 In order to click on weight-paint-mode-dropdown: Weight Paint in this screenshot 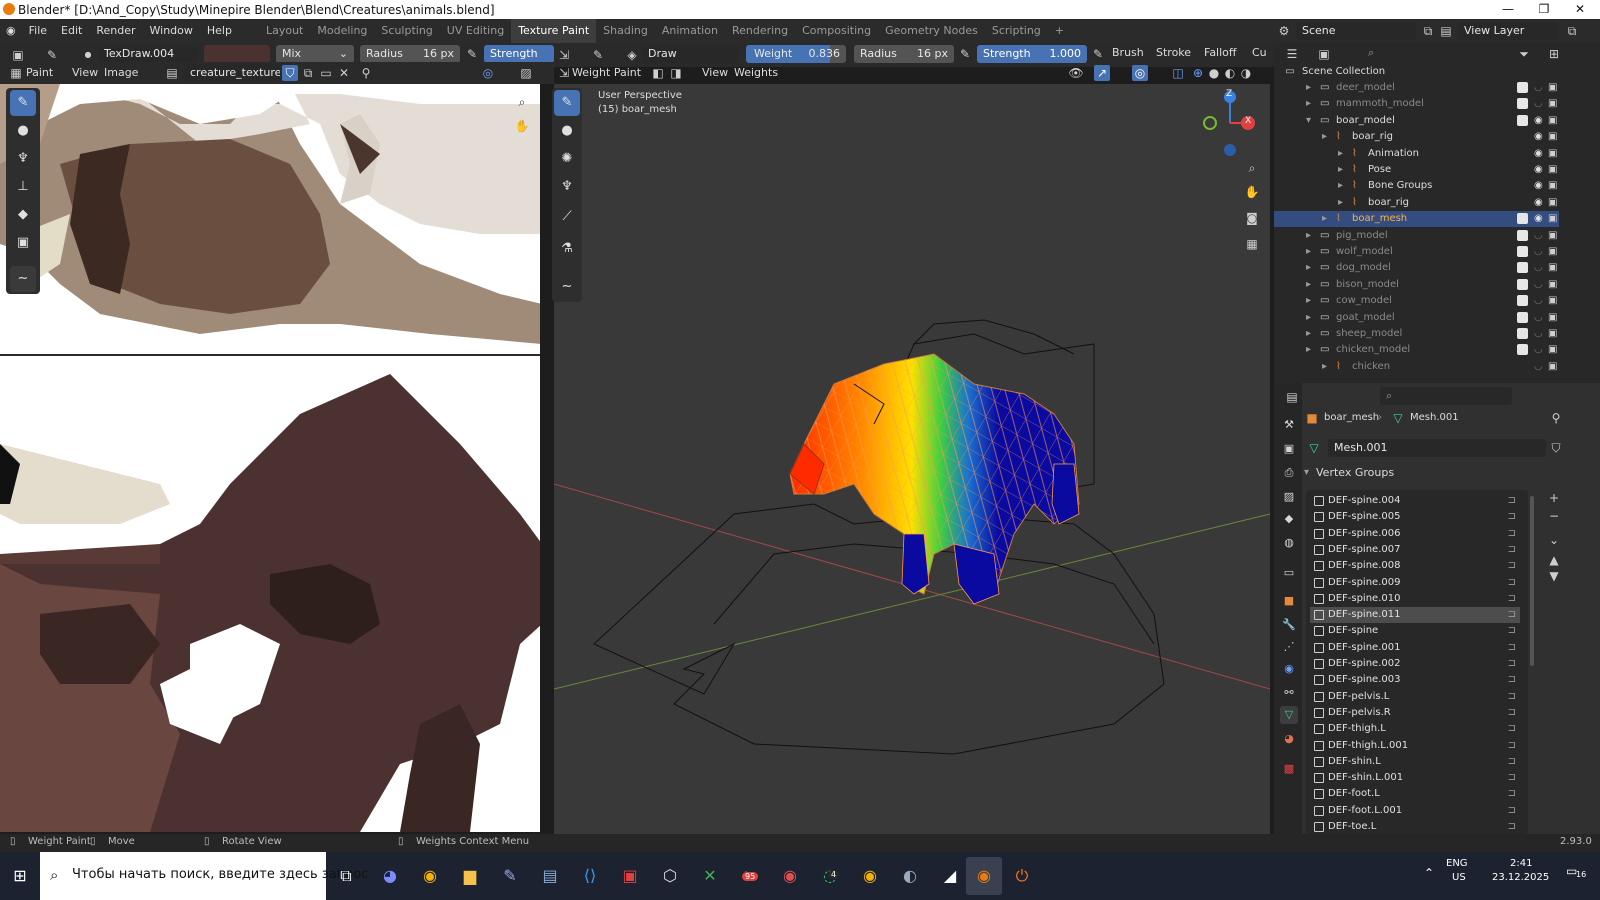, I will do `click(606, 73)`.